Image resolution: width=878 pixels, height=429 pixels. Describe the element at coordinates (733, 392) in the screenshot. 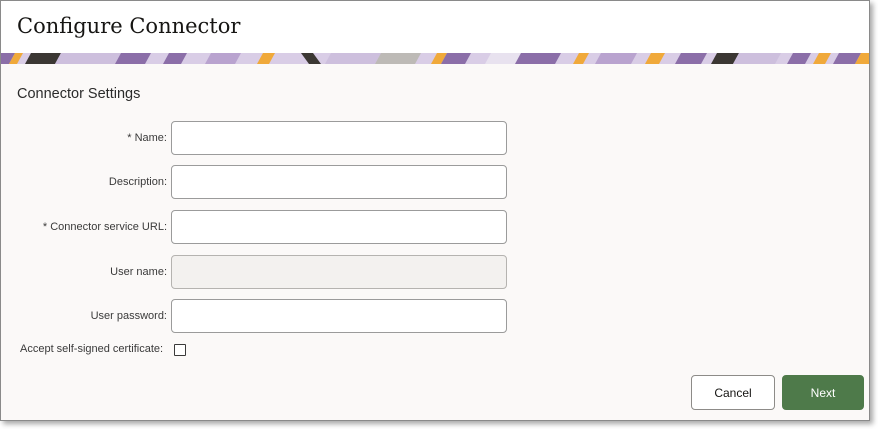

I see `cancel-button: Cancel` at that location.